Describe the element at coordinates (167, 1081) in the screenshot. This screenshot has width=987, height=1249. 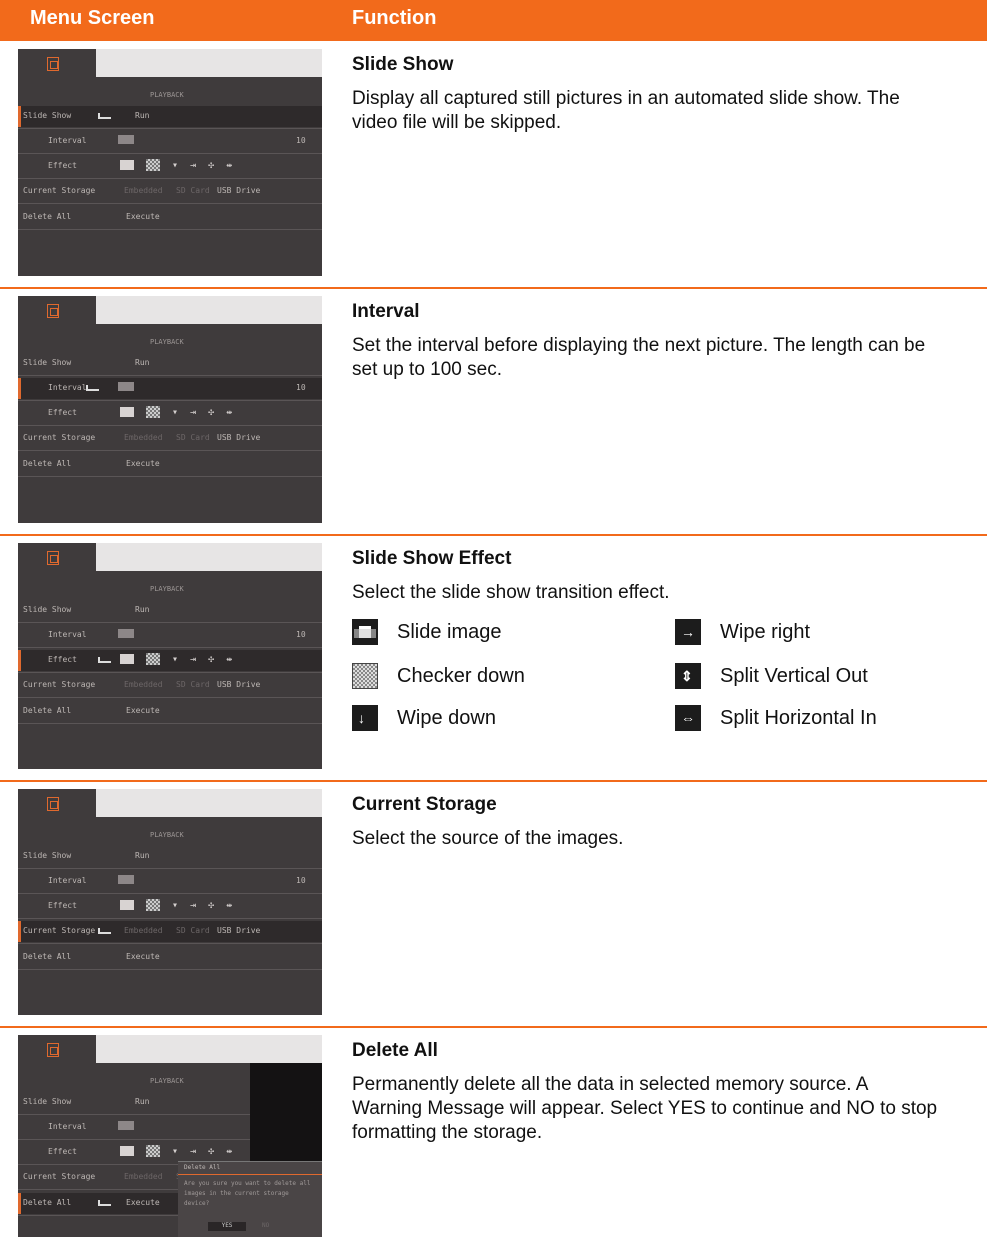
I see `screen-title: PLAYBACK` at that location.